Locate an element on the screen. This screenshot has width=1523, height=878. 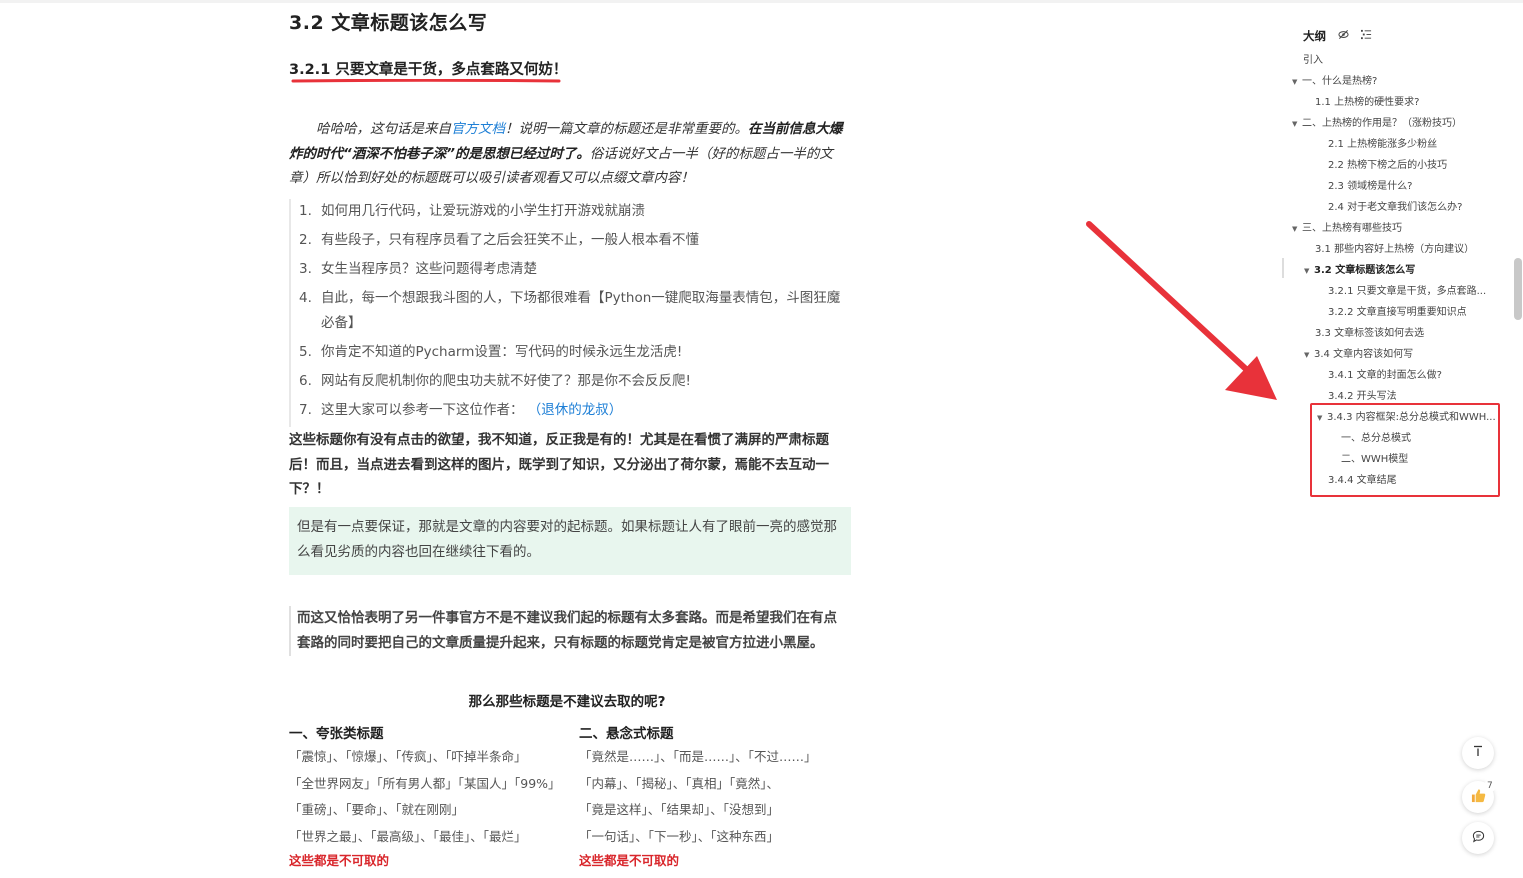
outline-label: 3.4.1 文章的封面怎么做? is located at coordinates (1385, 375).